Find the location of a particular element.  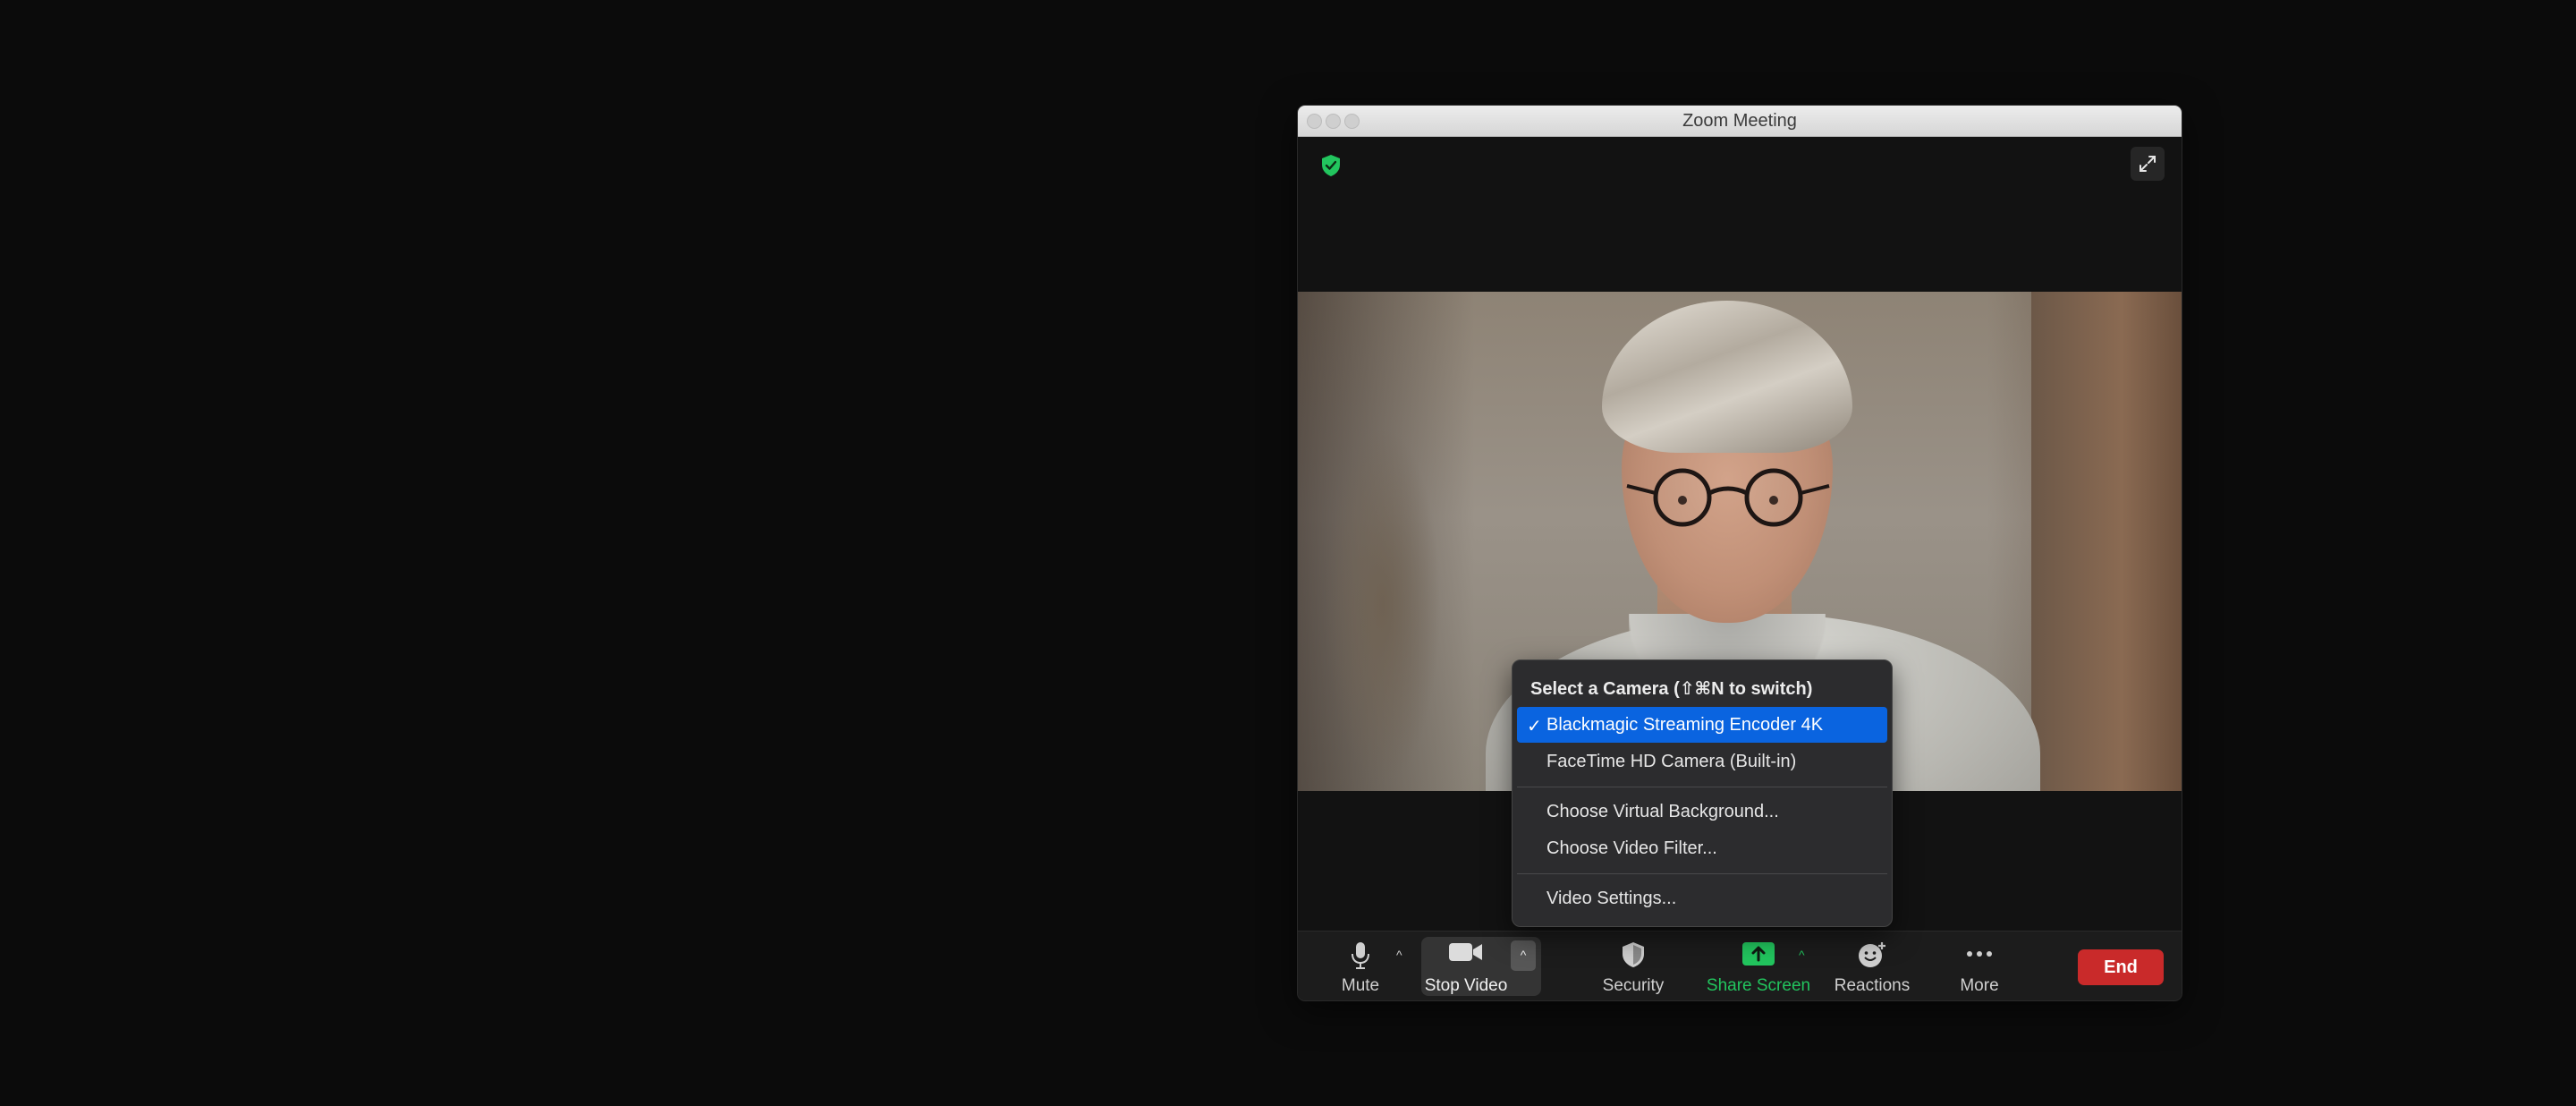

participant-hair is located at coordinates (1727, 377).